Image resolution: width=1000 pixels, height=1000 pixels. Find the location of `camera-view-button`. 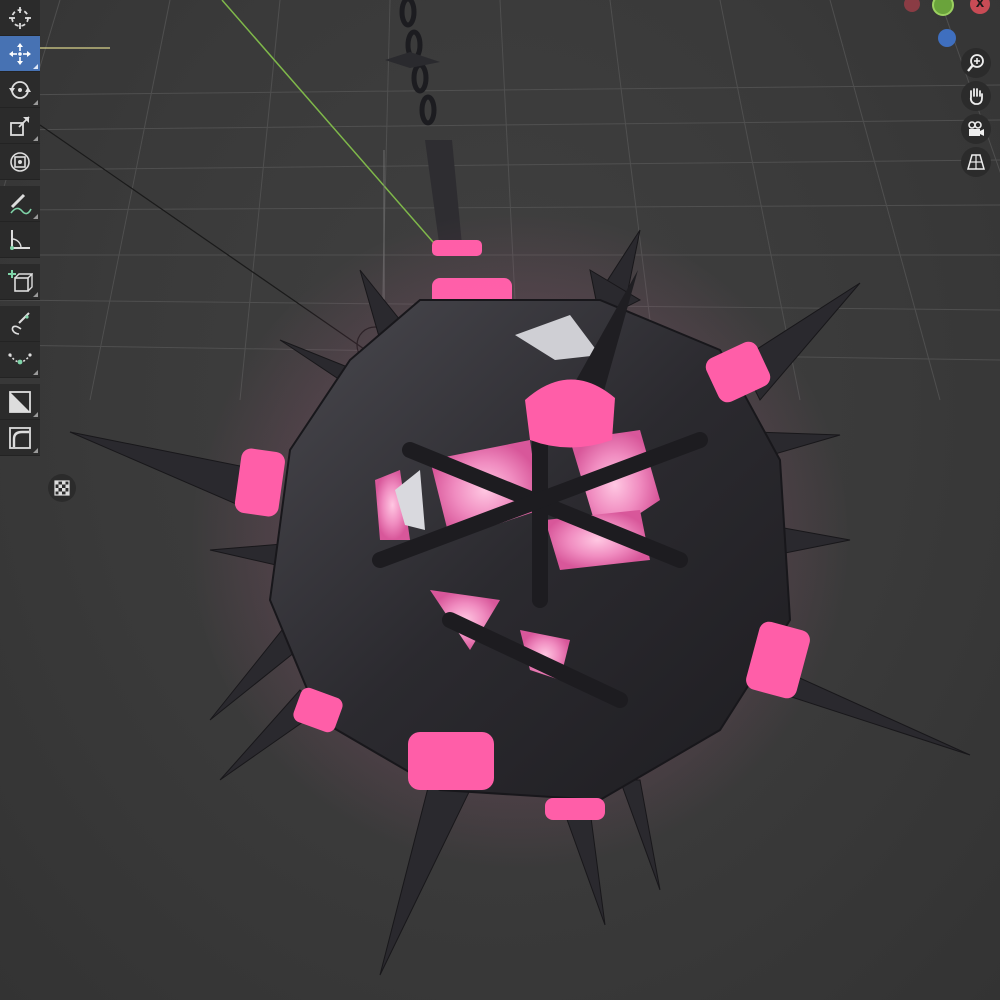

camera-view-button is located at coordinates (976, 129).